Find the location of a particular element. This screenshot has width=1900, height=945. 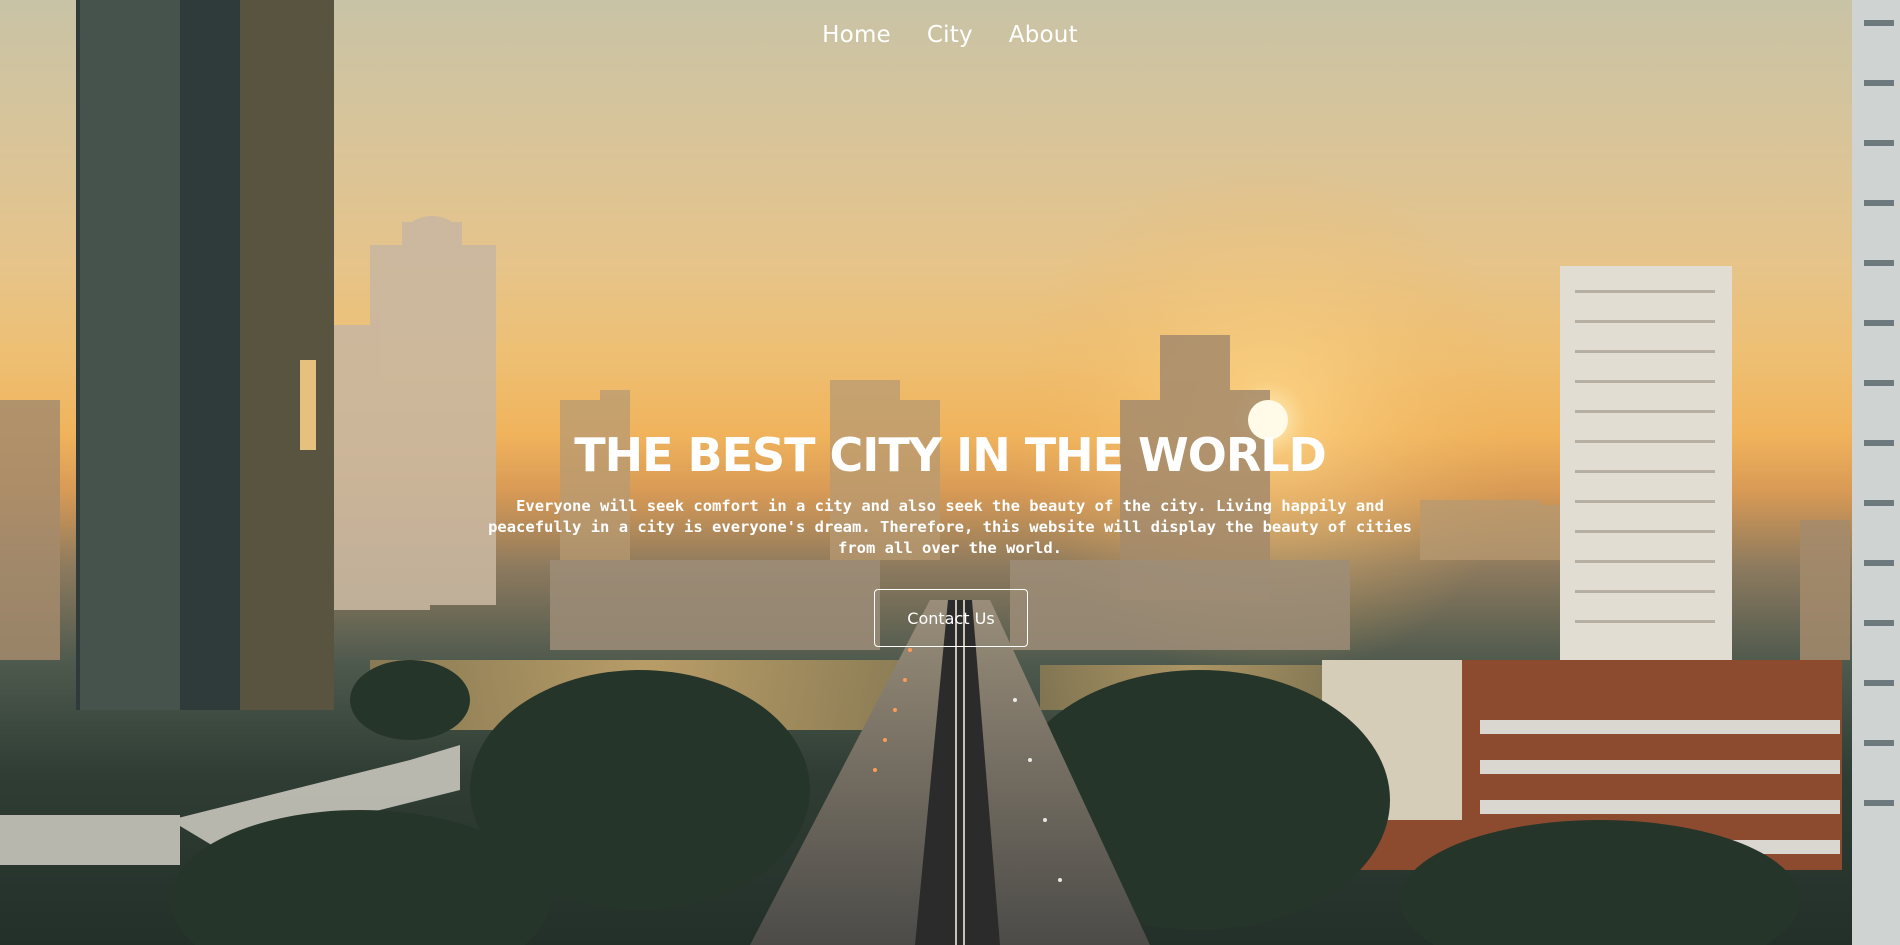

hero-description-line: from all over the world. is located at coordinates (950, 548).